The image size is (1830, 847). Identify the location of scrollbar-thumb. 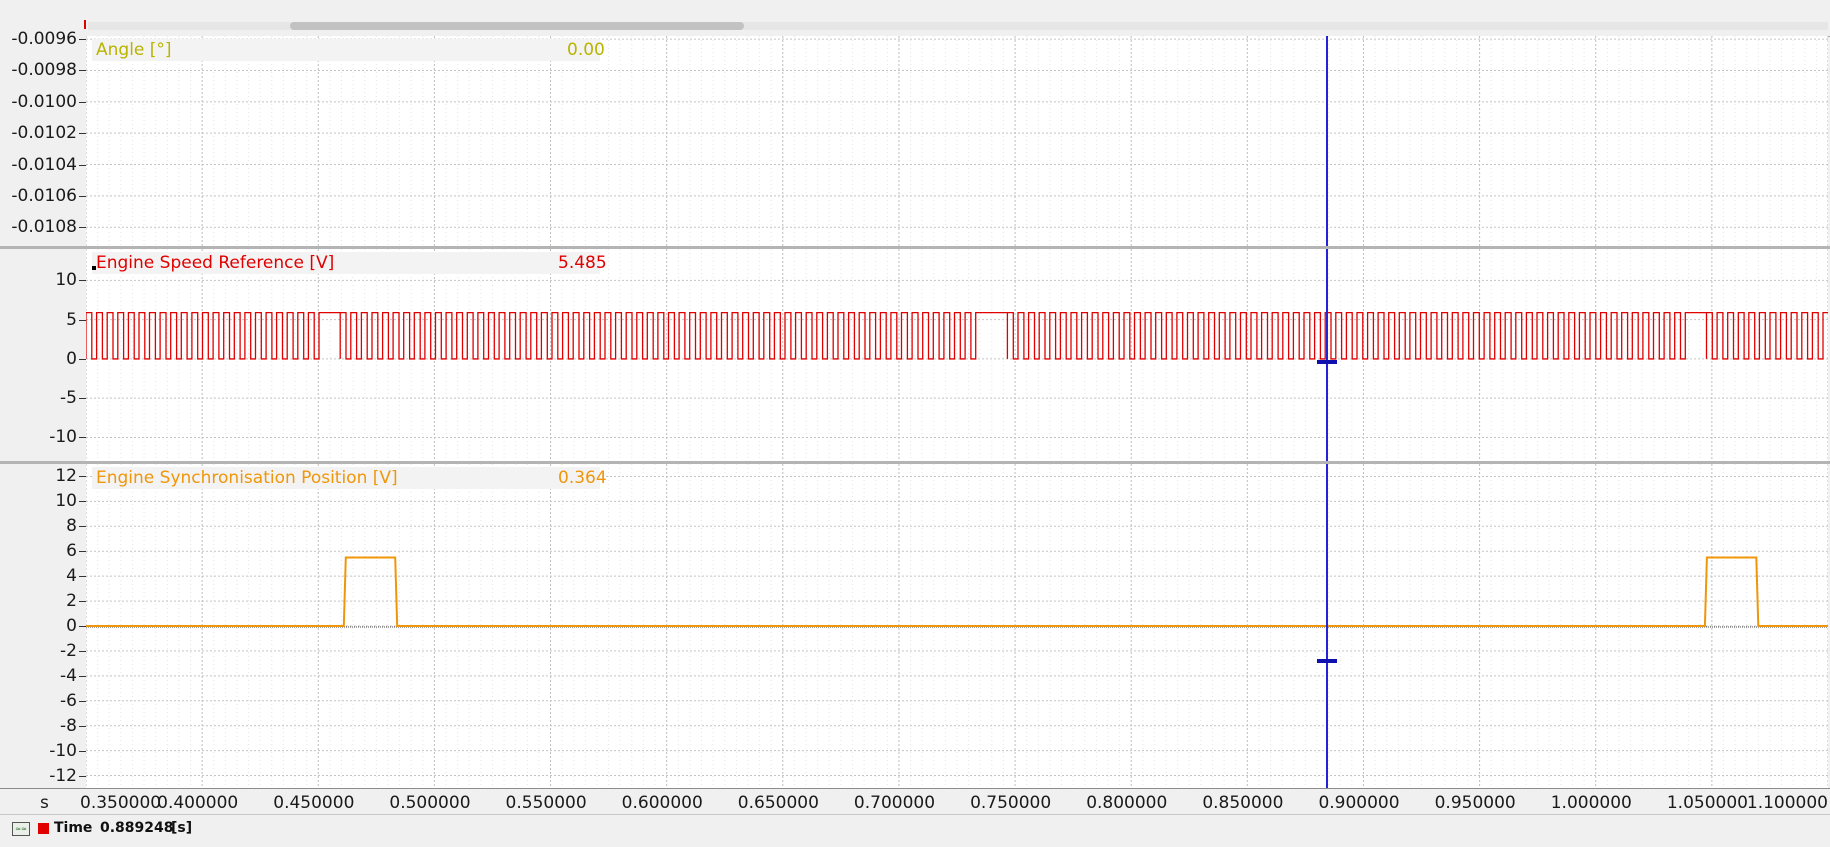
(517, 26).